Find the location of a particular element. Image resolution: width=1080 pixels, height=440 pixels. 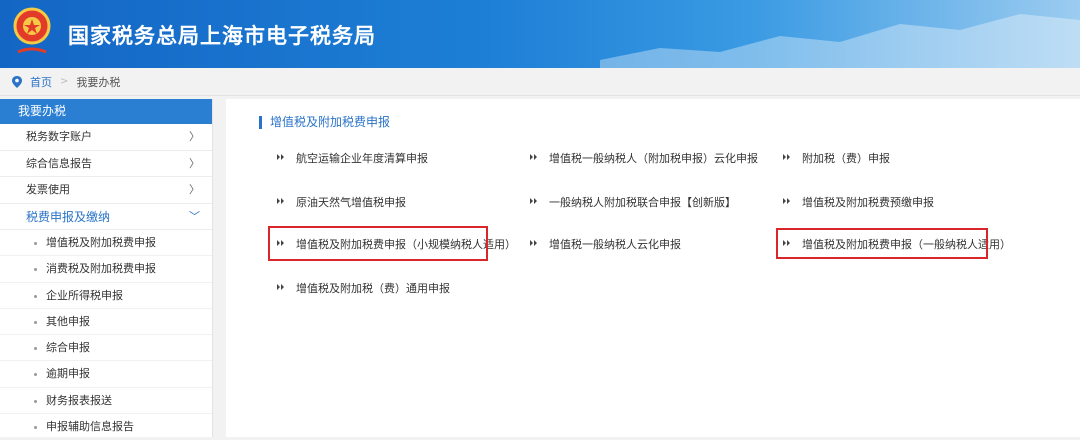

sidebar-subitem-financial-statements: 财务报表报送 is located at coordinates (106, 401).